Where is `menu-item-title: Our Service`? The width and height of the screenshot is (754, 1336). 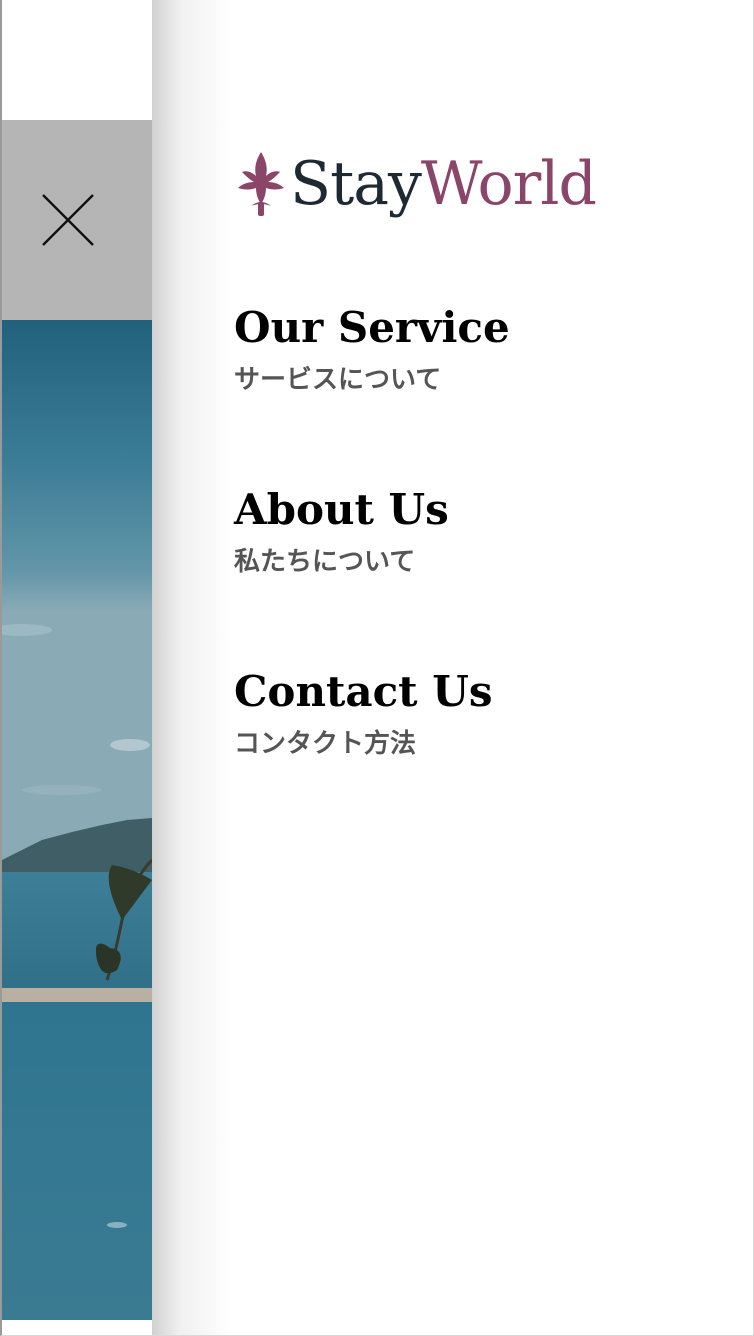
menu-item-title: Our Service is located at coordinates (372, 327).